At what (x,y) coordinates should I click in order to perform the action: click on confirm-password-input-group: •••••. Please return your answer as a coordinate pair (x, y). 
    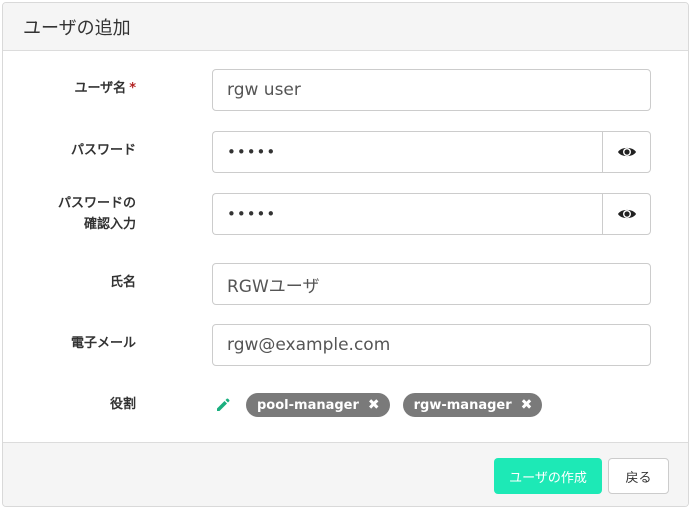
    Looking at the image, I should click on (431, 214).